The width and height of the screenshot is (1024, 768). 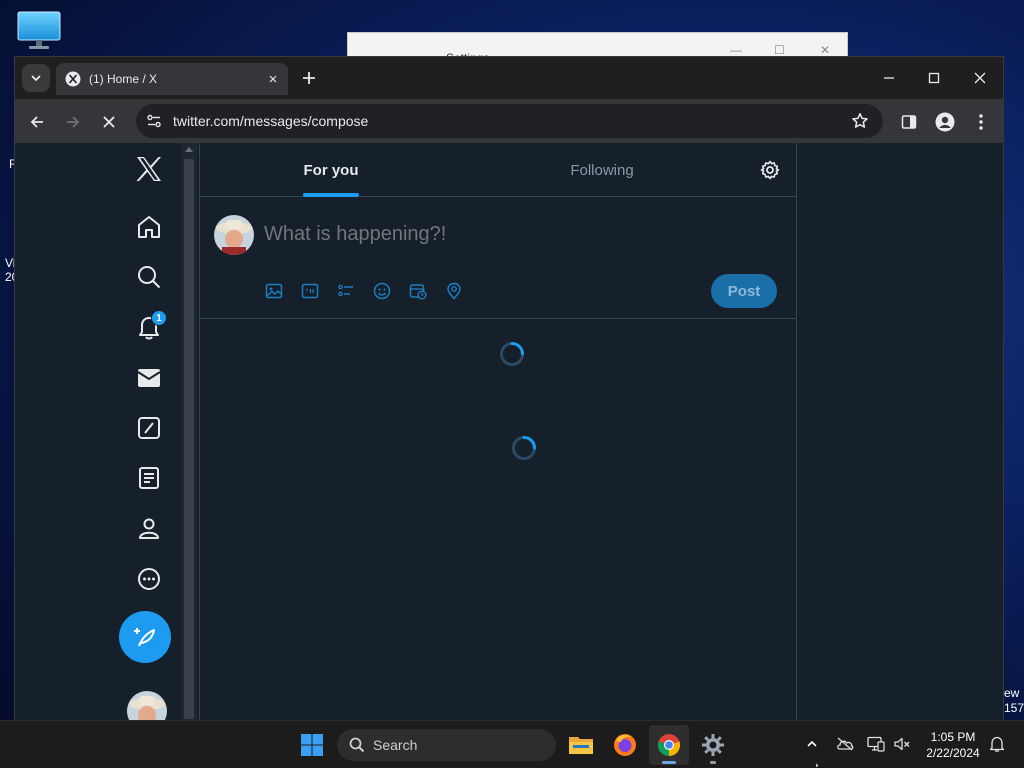 I want to click on window-close-button, so click(x=980, y=78).